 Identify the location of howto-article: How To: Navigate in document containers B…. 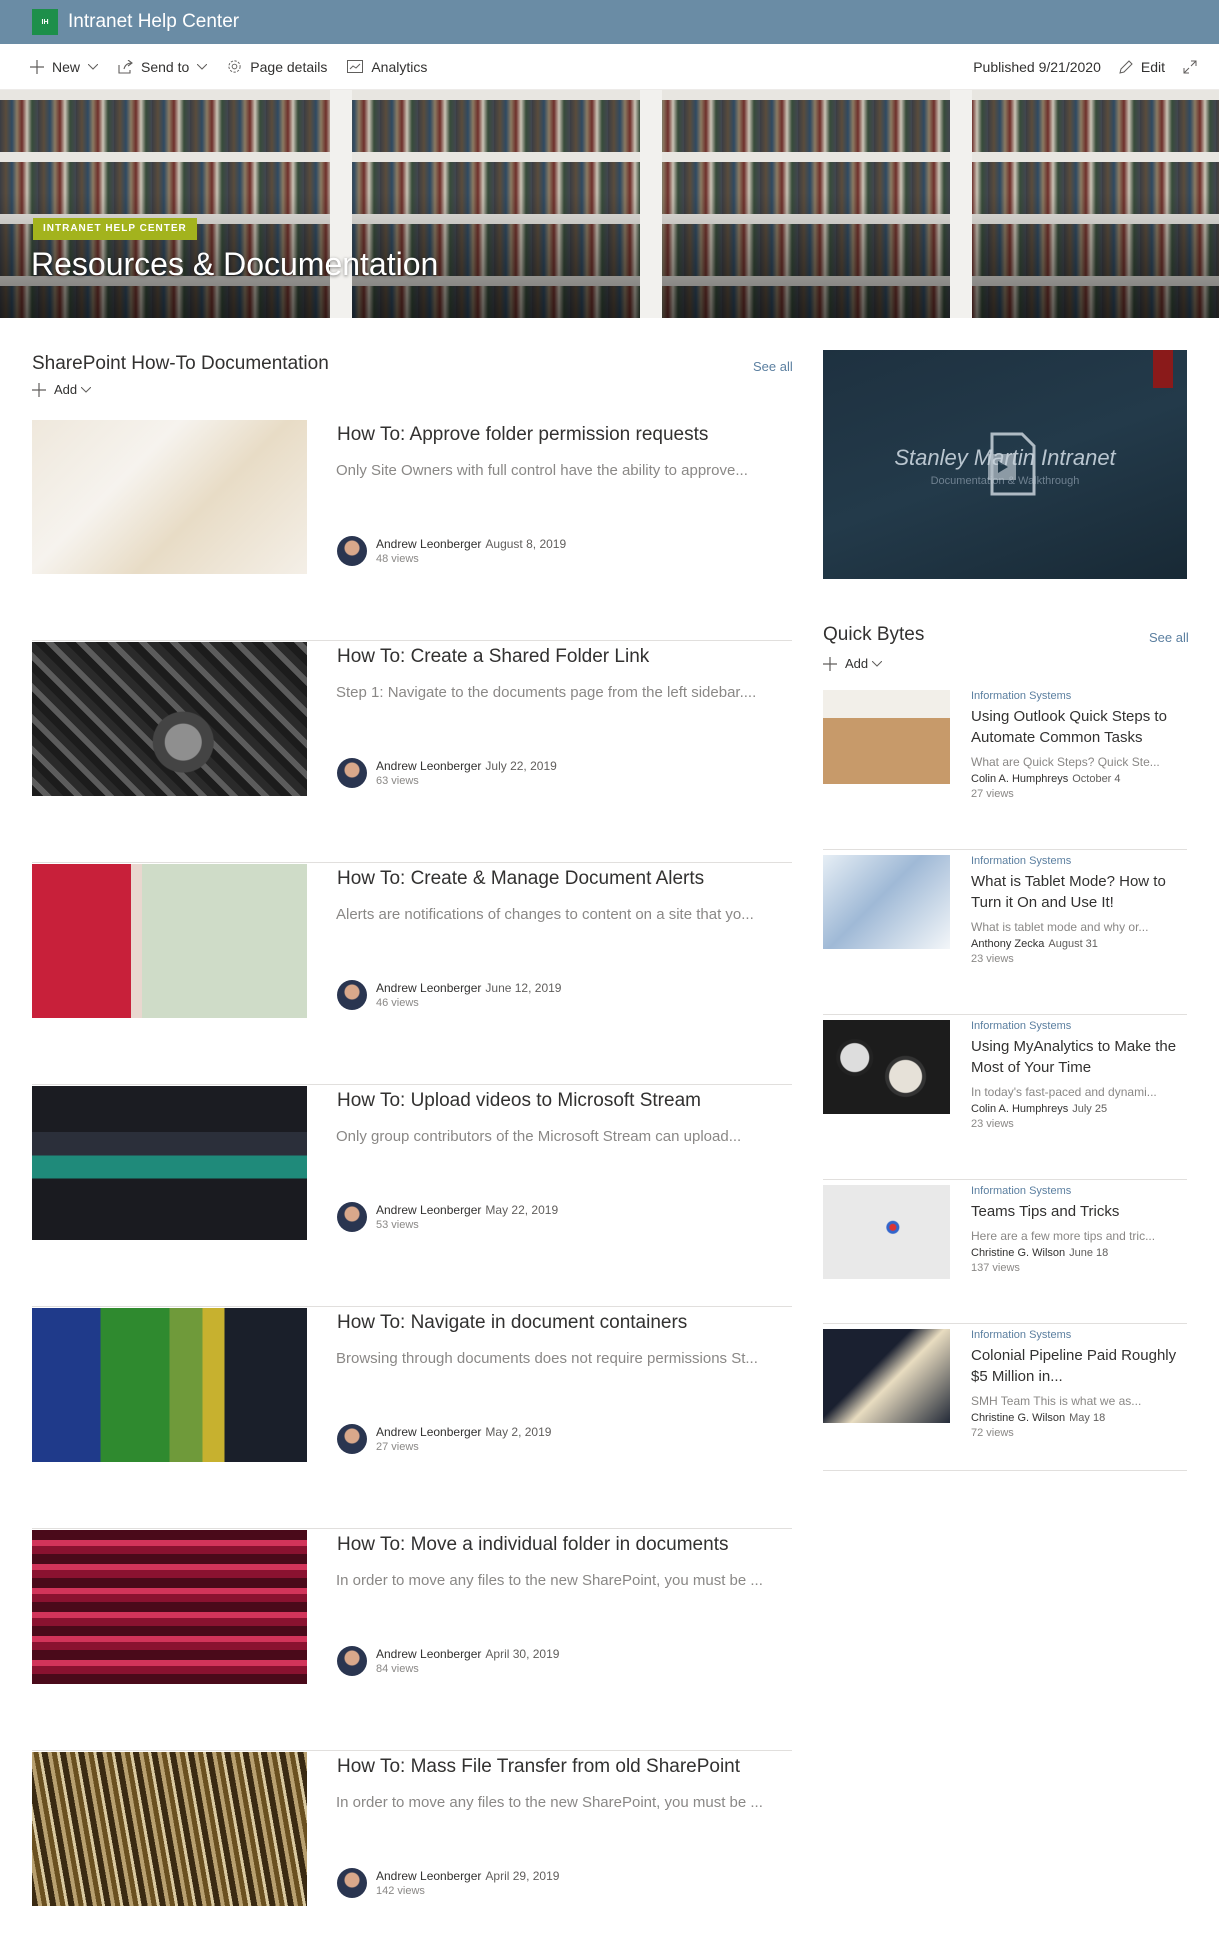
(412, 1418).